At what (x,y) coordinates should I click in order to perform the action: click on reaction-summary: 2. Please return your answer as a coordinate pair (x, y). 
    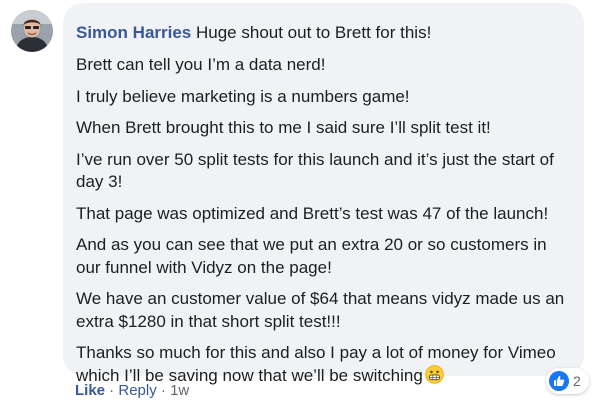
    Looking at the image, I should click on (567, 381).